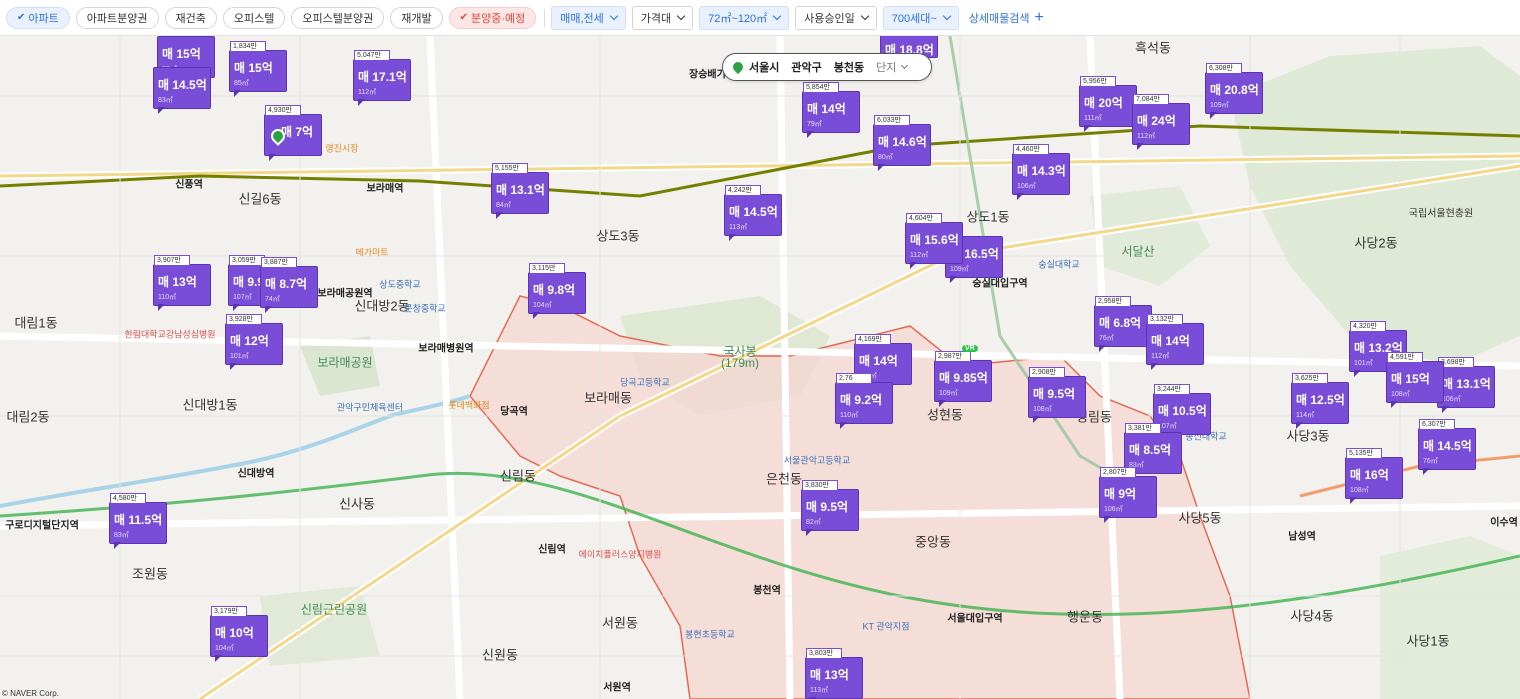 This screenshot has height=699, width=1520. I want to click on breadcrumb-district: 관악구, so click(806, 67).